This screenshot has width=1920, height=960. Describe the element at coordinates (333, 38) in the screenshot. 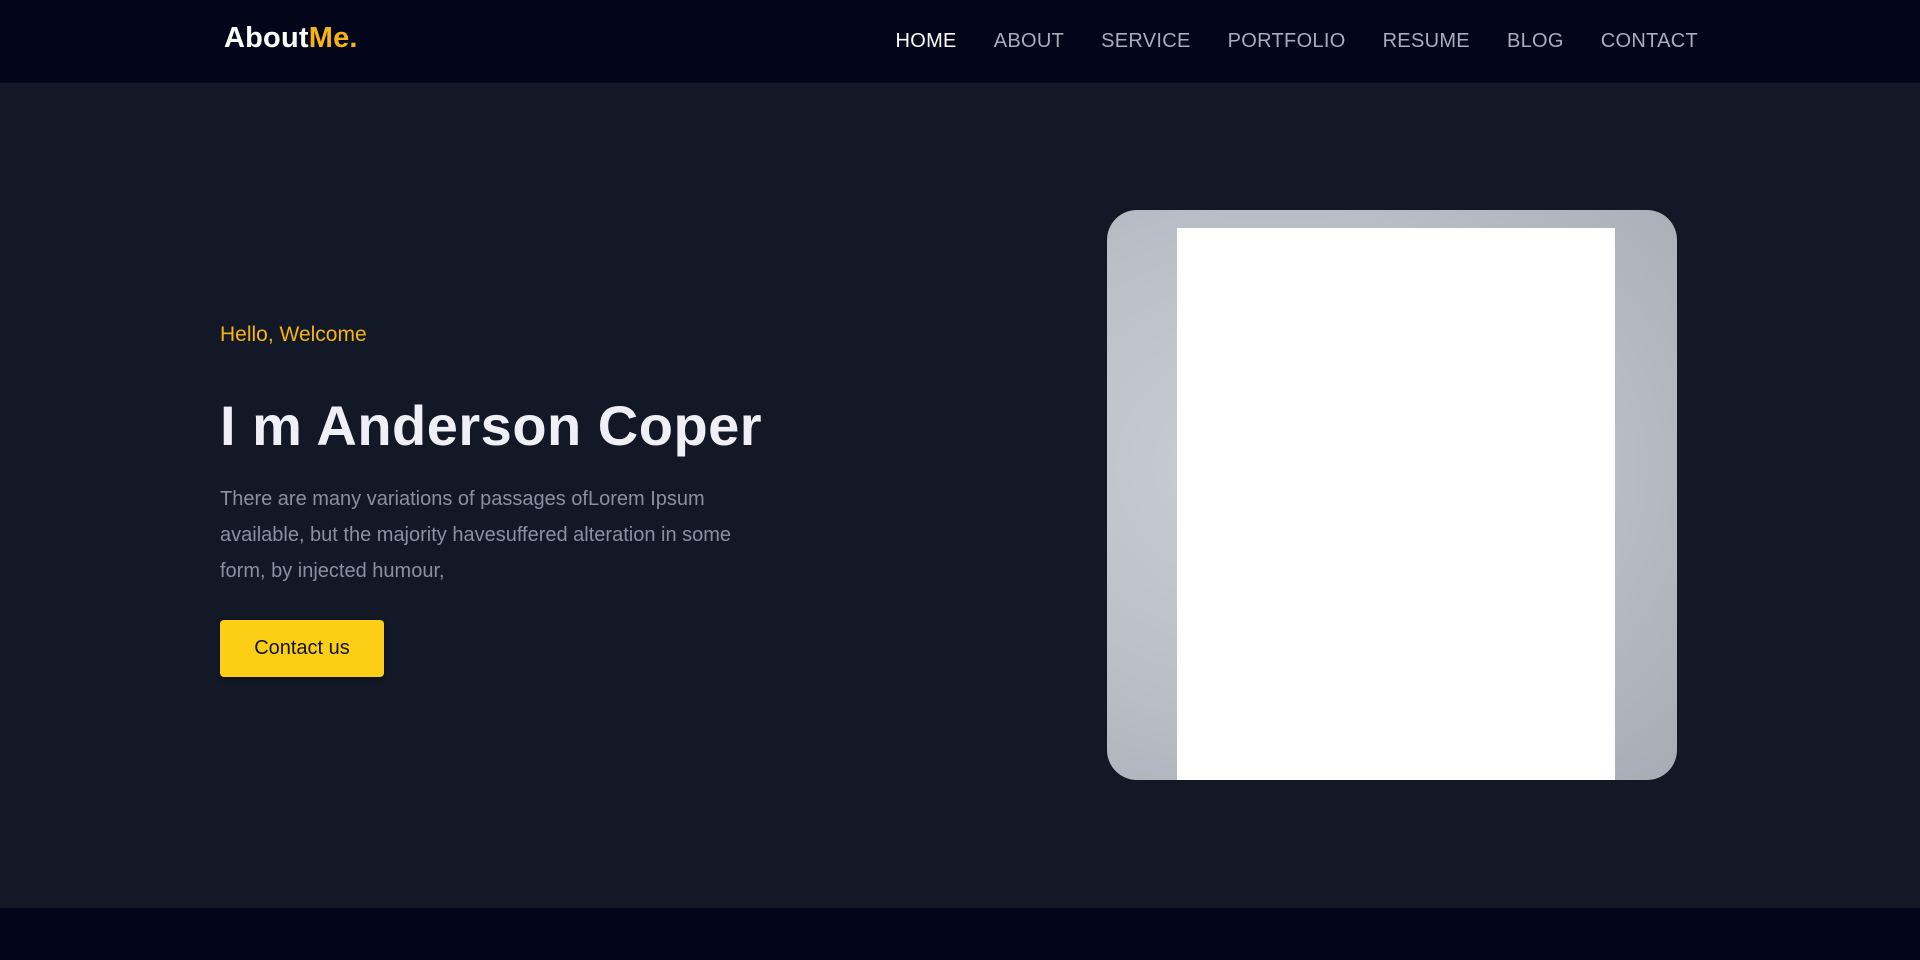

I see `brand-accent: Me.` at that location.